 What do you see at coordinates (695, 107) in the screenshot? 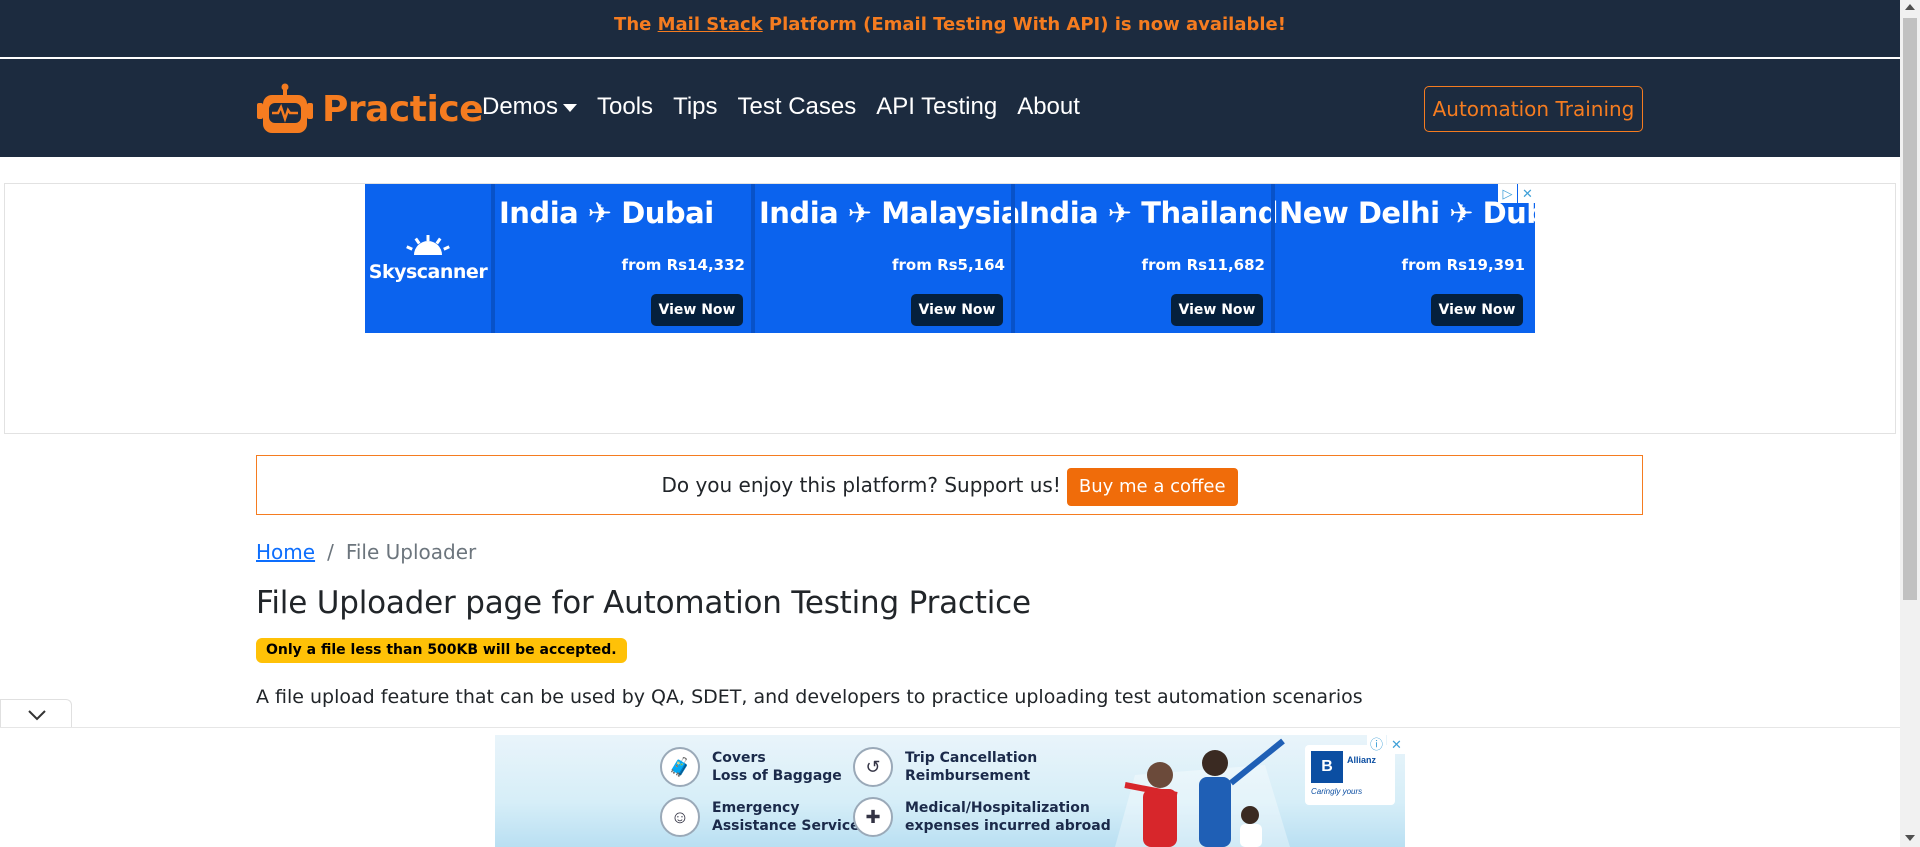
I see `nav-tips: Tips` at bounding box center [695, 107].